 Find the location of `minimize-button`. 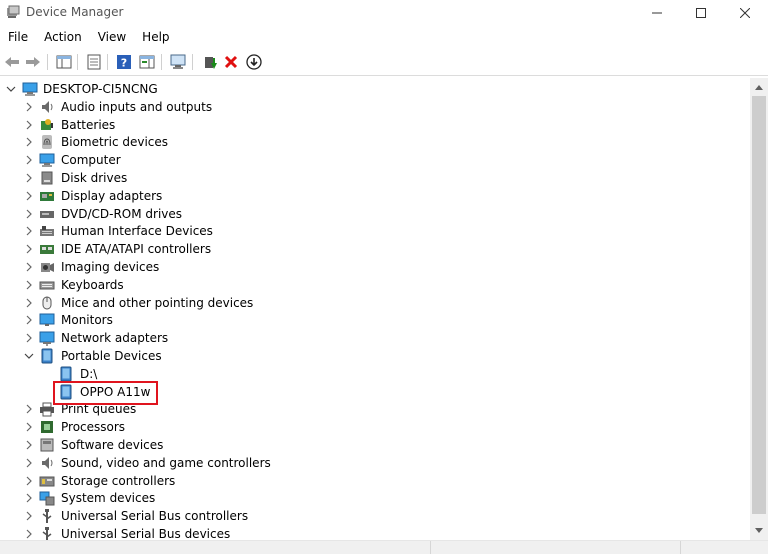

minimize-button is located at coordinates (657, 13).